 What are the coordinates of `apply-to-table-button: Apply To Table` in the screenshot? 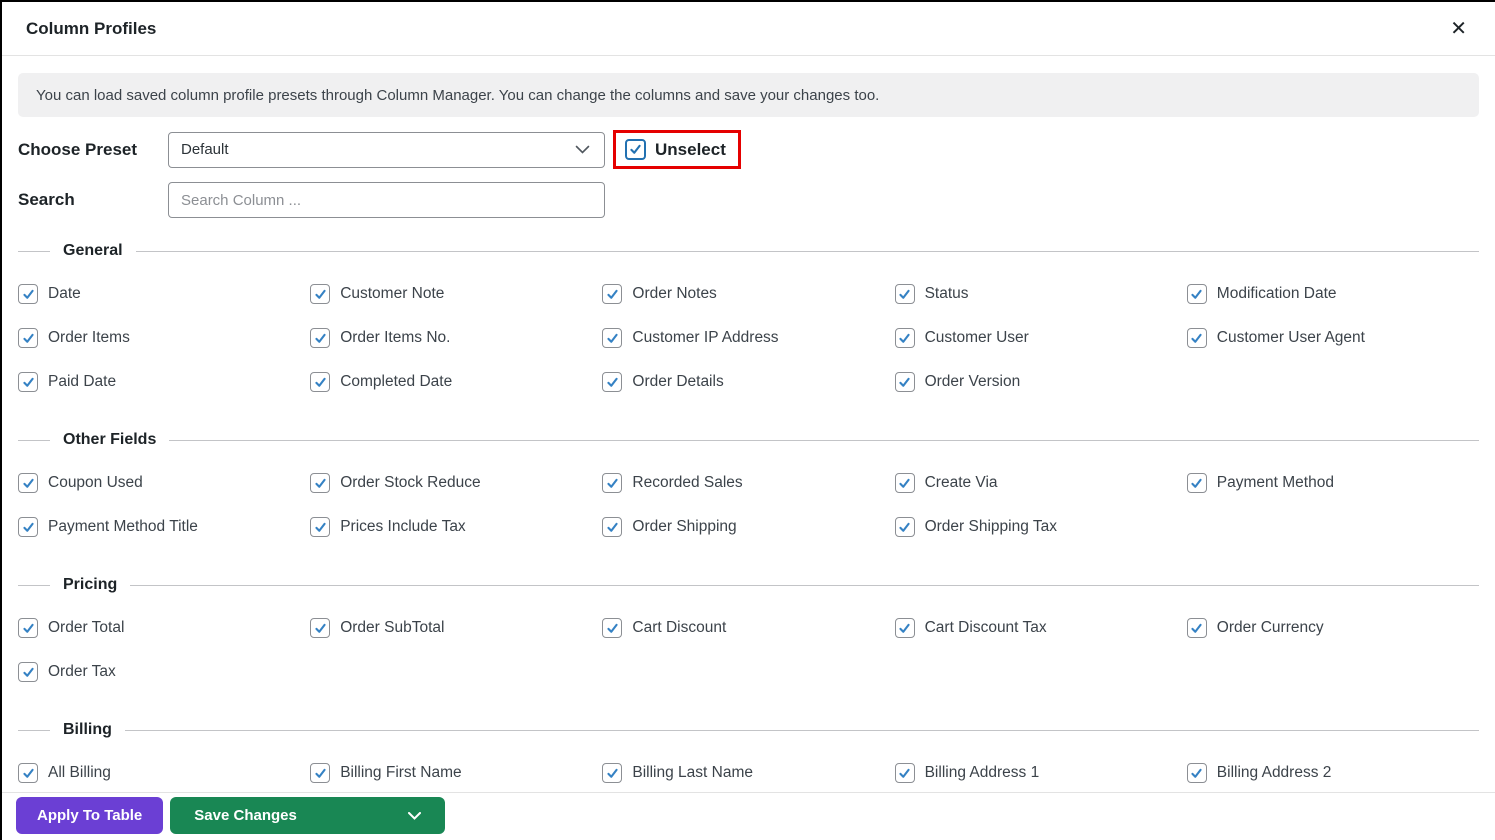 It's located at (90, 815).